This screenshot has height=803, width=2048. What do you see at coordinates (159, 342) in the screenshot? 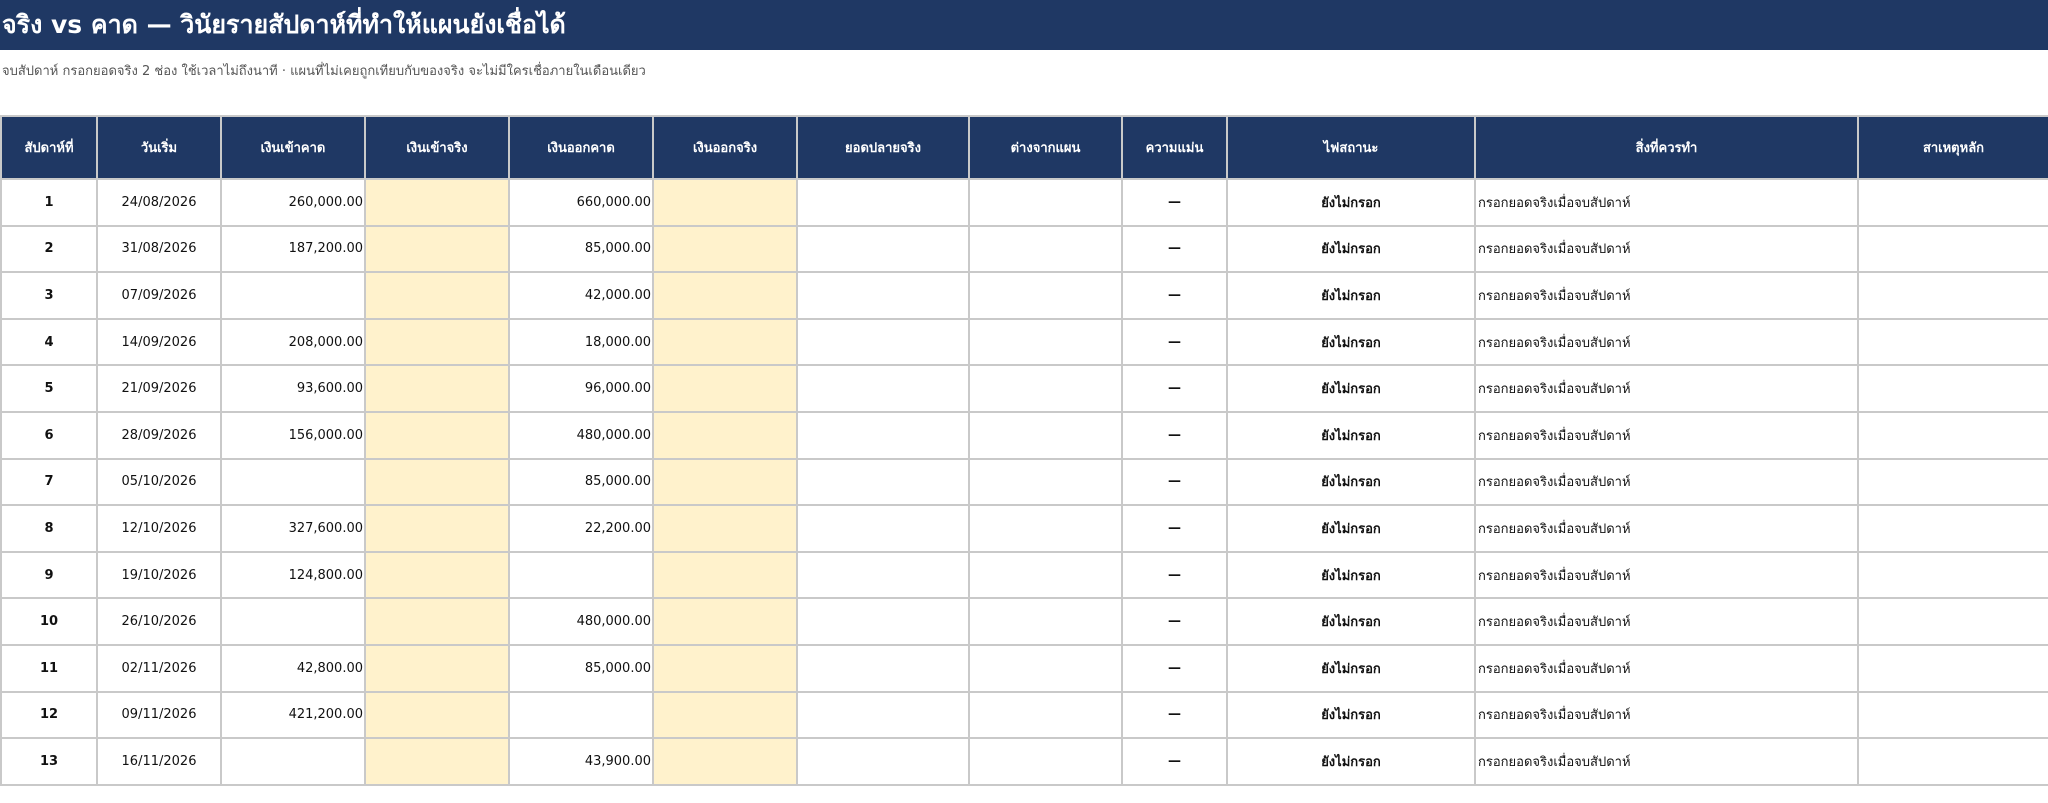
I see `start-date-cell: 14/09/2026` at bounding box center [159, 342].